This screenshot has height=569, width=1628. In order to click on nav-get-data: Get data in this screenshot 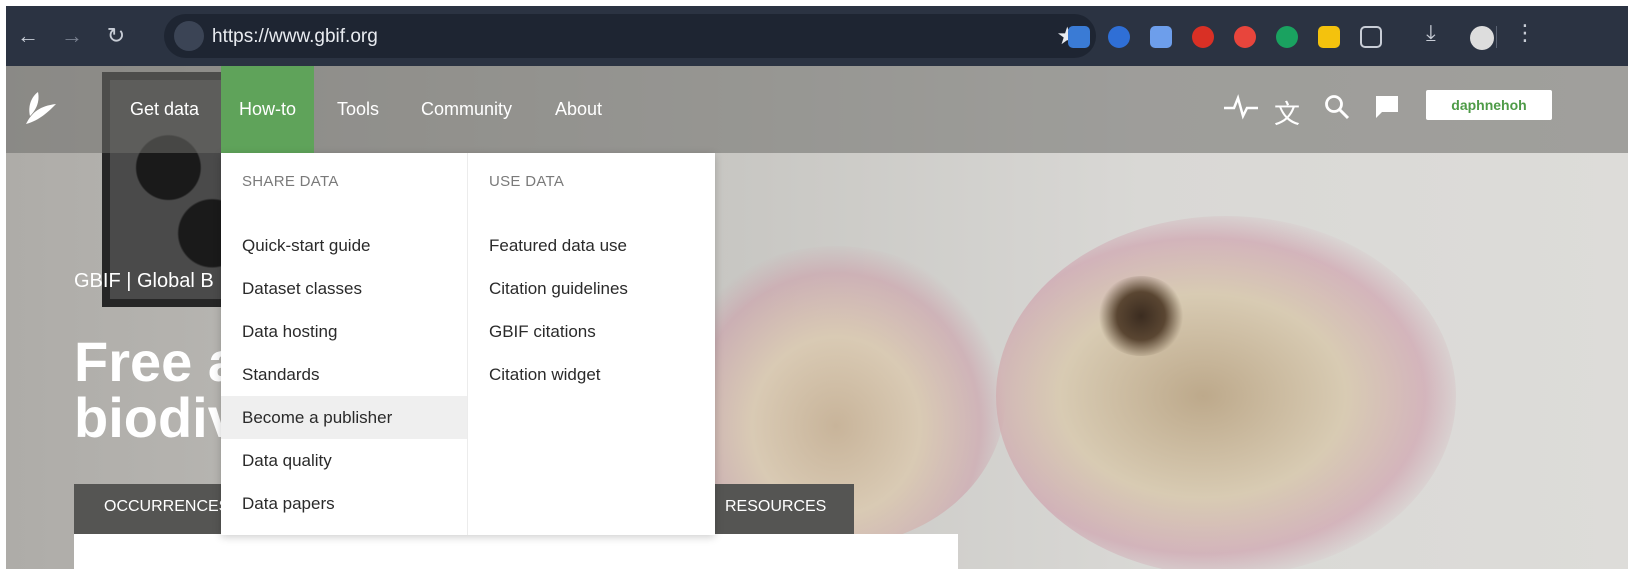, I will do `click(164, 109)`.